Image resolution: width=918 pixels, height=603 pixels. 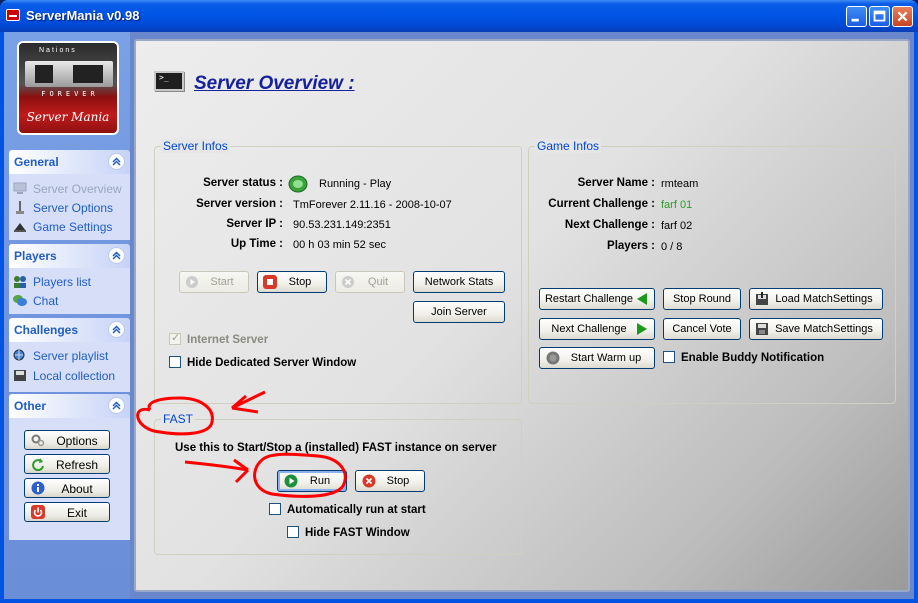 What do you see at coordinates (816, 329) in the screenshot?
I see `save-matchsettings-button: Save MatchSettings` at bounding box center [816, 329].